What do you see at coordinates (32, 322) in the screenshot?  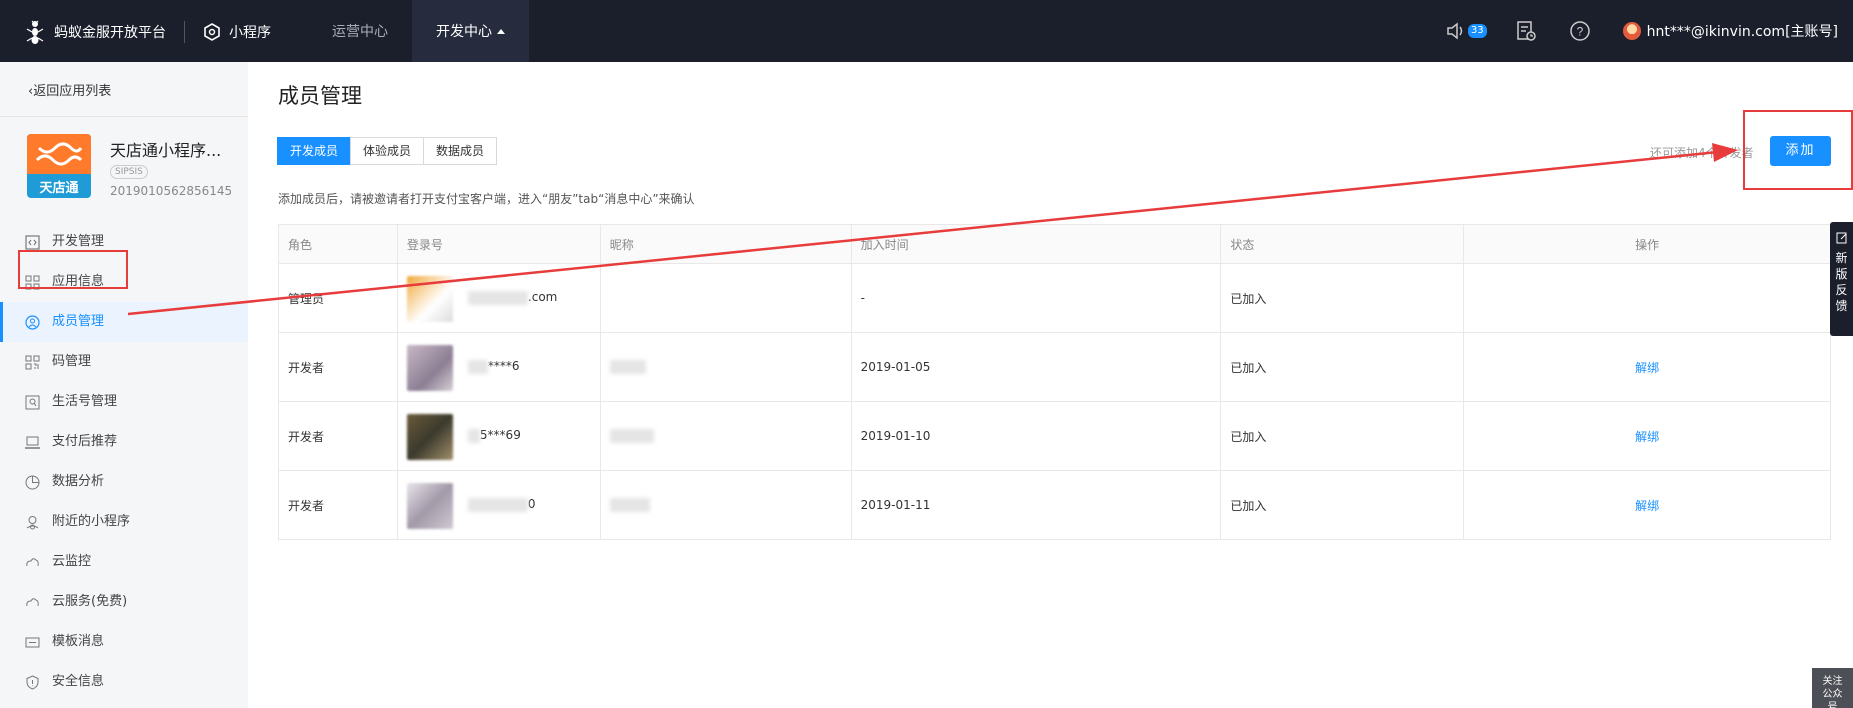 I see `user-circle-icon` at bounding box center [32, 322].